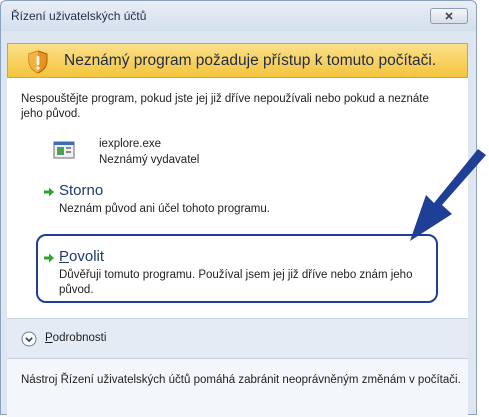  I want to click on program-publisher: Neznámý vydavatel, so click(149, 160).